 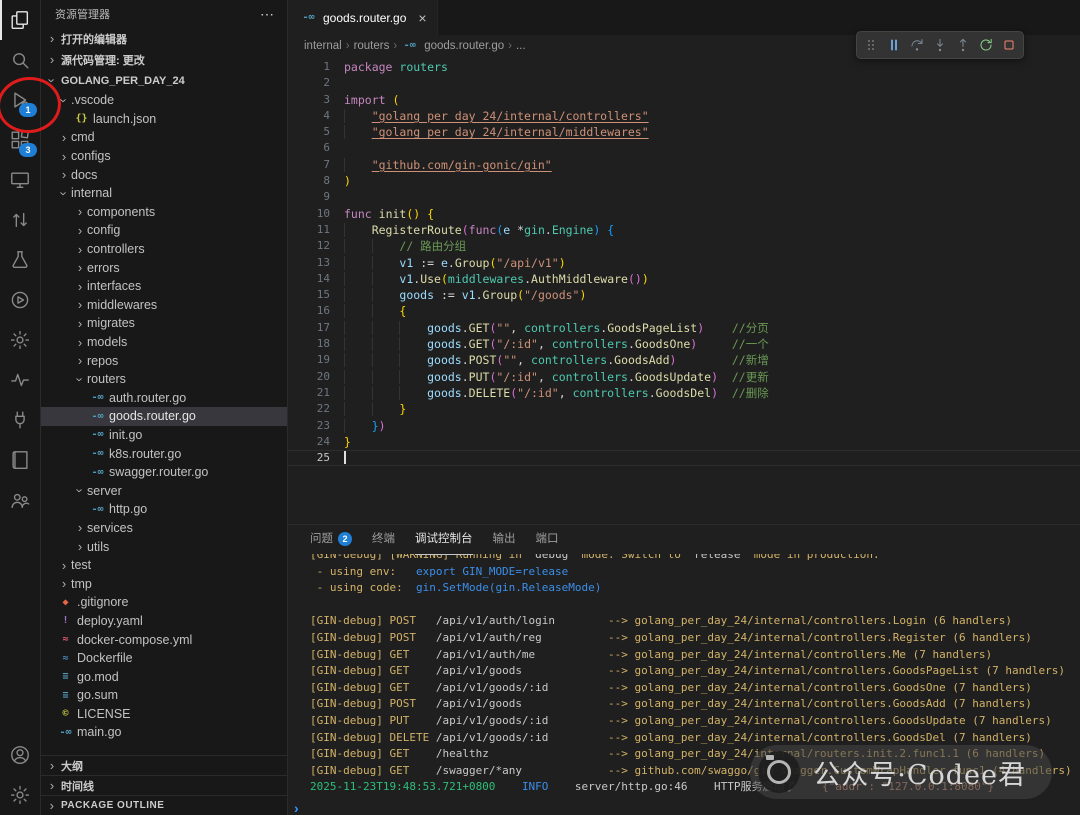 What do you see at coordinates (64, 193) in the screenshot?
I see `chevron-down-icon: ›` at bounding box center [64, 193].